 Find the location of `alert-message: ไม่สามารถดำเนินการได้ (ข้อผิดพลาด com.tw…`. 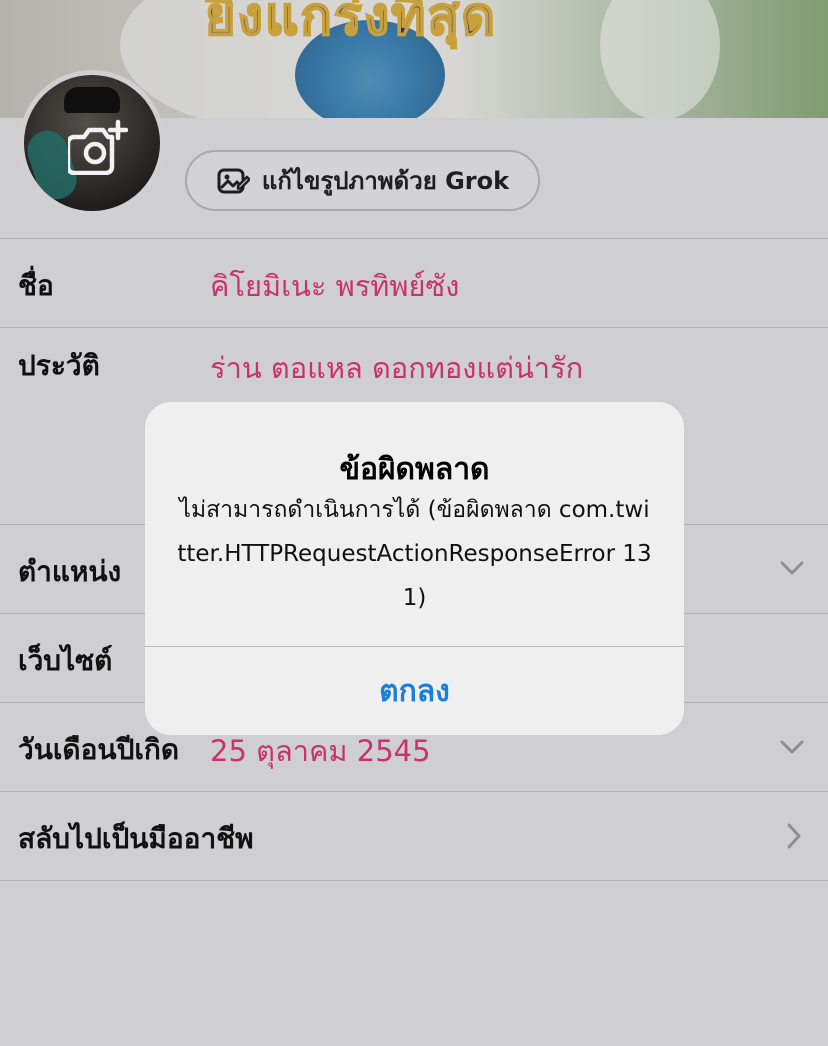

alert-message: ไม่สามารถดำเนินการได้ (ข้อผิดพลาด com.tw… is located at coordinates (414, 554).